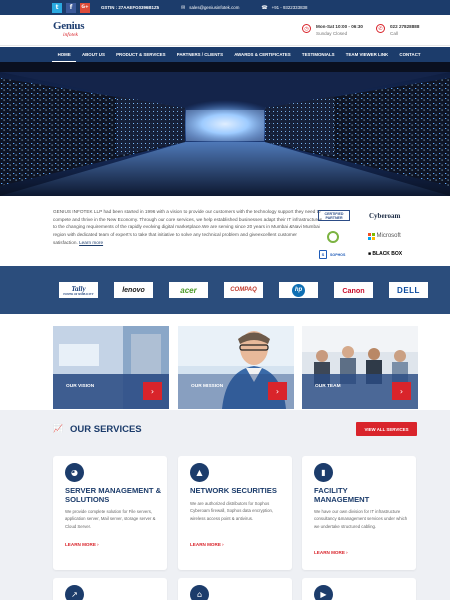 The image size is (450, 600). What do you see at coordinates (328, 386) in the screenshot?
I see `card-label: OUR TEAM` at bounding box center [328, 386].